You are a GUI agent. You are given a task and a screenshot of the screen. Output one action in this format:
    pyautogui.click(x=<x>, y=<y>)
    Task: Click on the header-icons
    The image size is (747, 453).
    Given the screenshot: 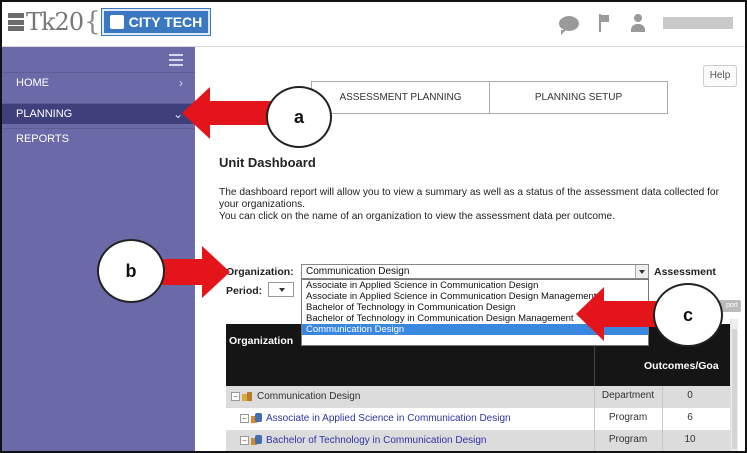 What is the action you would take?
    pyautogui.click(x=646, y=24)
    